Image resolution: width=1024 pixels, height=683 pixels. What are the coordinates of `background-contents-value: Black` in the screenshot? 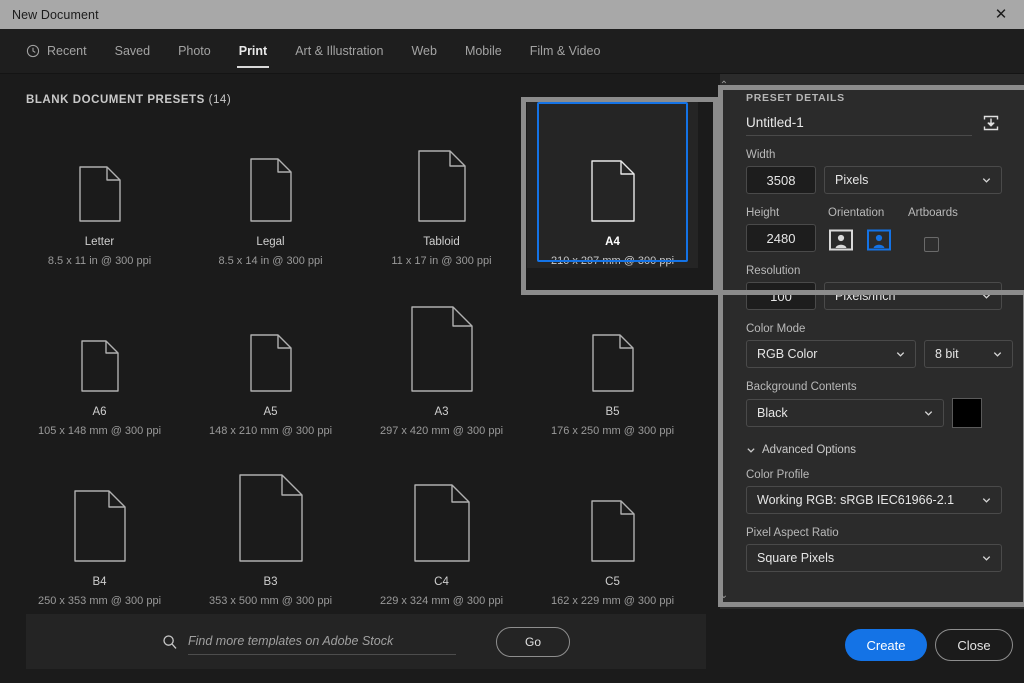 It's located at (772, 413).